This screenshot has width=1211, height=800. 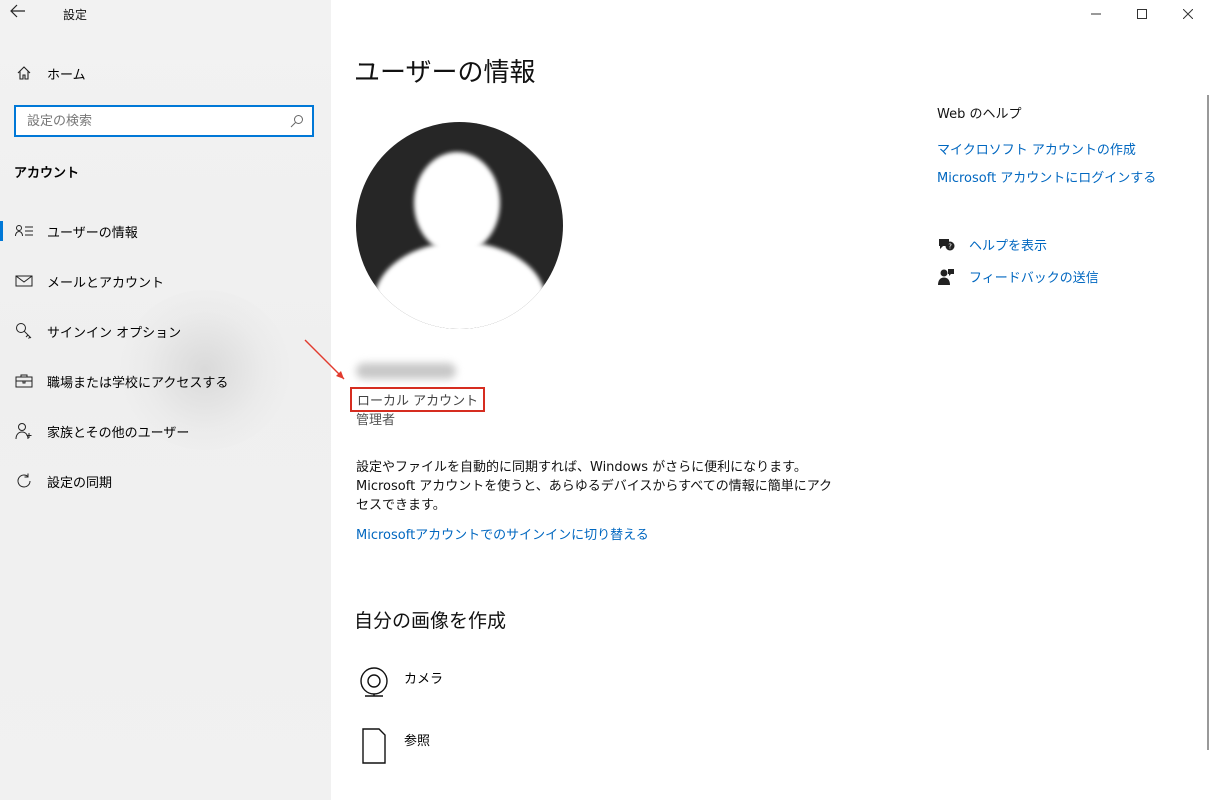 What do you see at coordinates (75, 15) in the screenshot?
I see `app-title: 設定` at bounding box center [75, 15].